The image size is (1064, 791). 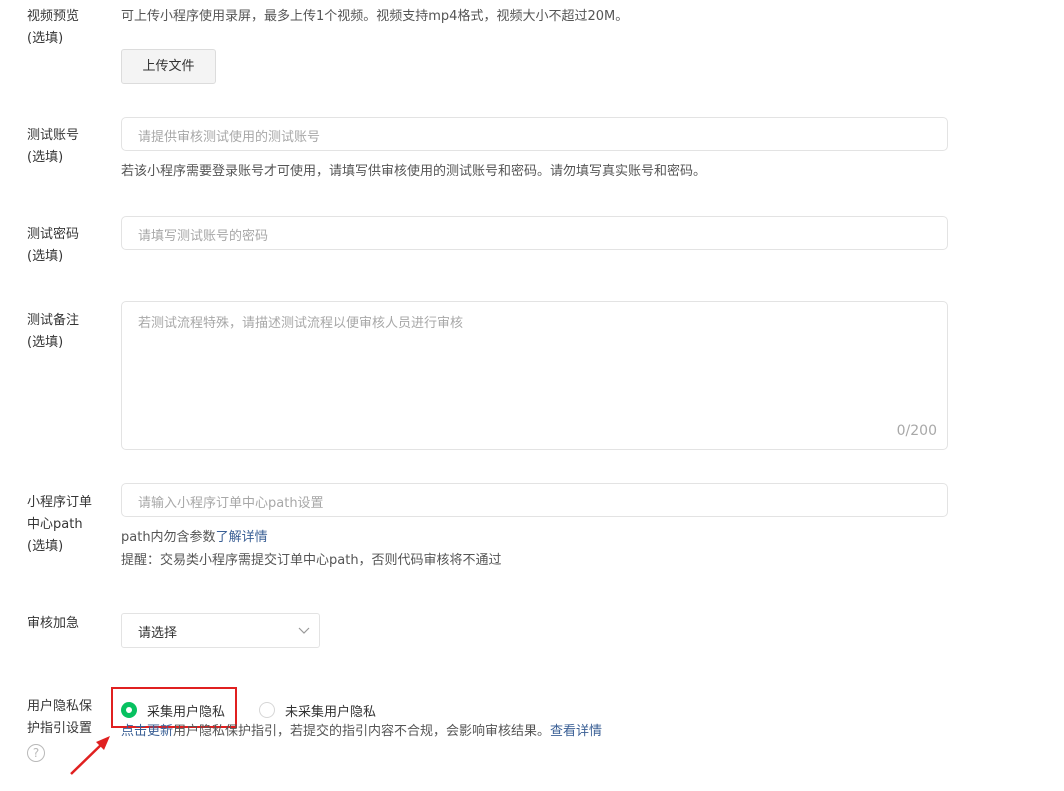 I want to click on order-path-reminder: 提醒：交易类小程序需提交订单中心path，否则代码审核将不通过, so click(x=311, y=560).